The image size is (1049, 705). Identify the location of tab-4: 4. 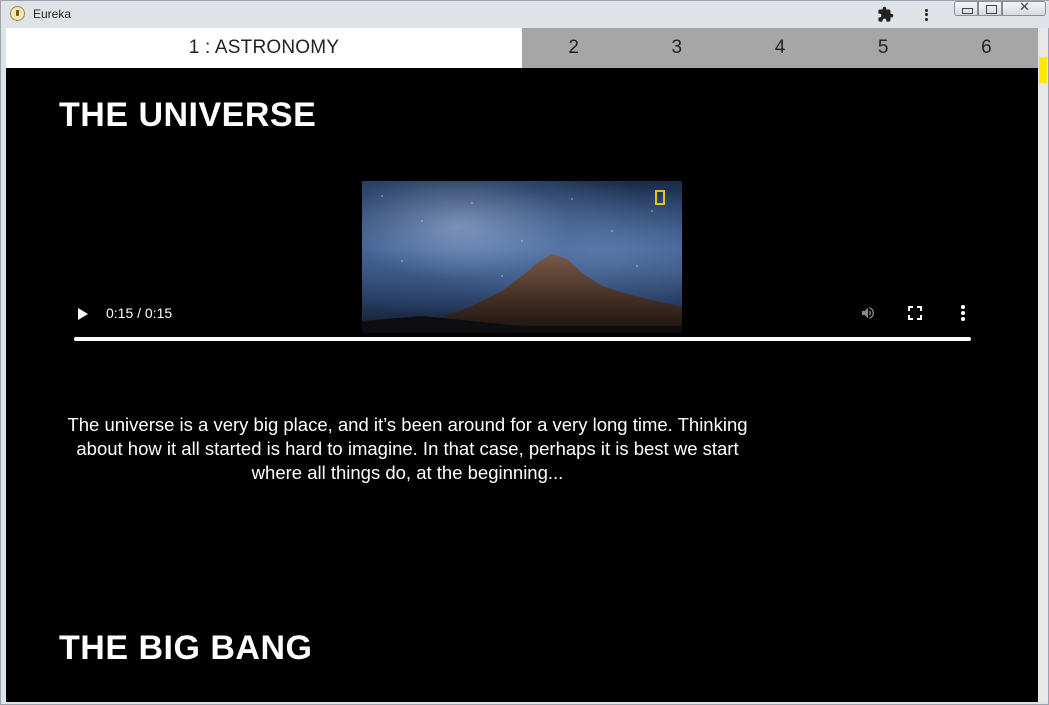
(779, 48).